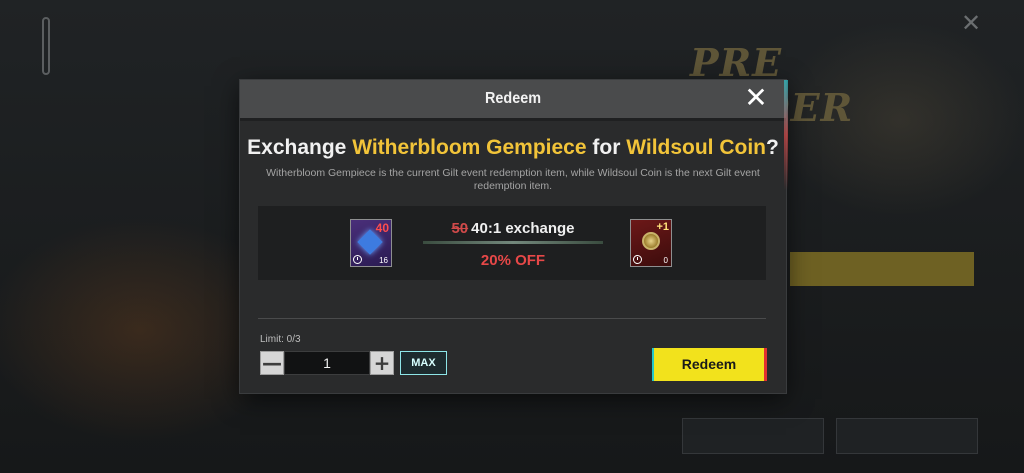 The image size is (1024, 473). I want to click on increase-button: +, so click(382, 363).